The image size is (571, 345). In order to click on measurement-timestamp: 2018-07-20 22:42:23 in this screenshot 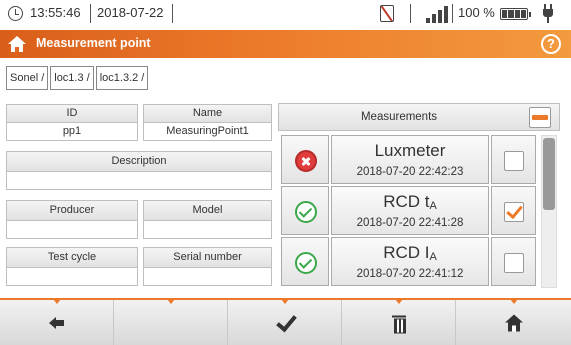, I will do `click(410, 172)`.